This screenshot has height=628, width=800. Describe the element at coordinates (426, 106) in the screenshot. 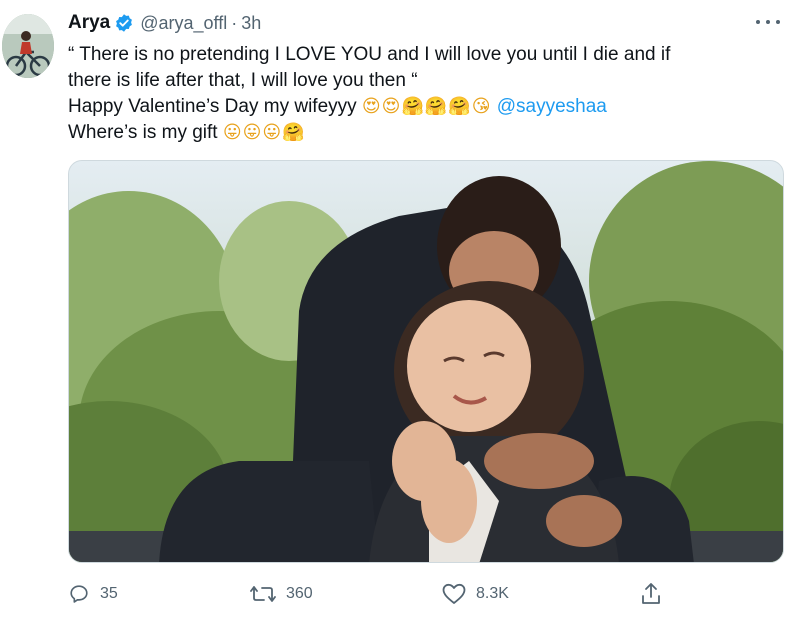

I see `emoji-group-1: 😍😍🤗🤗🤗😘` at that location.